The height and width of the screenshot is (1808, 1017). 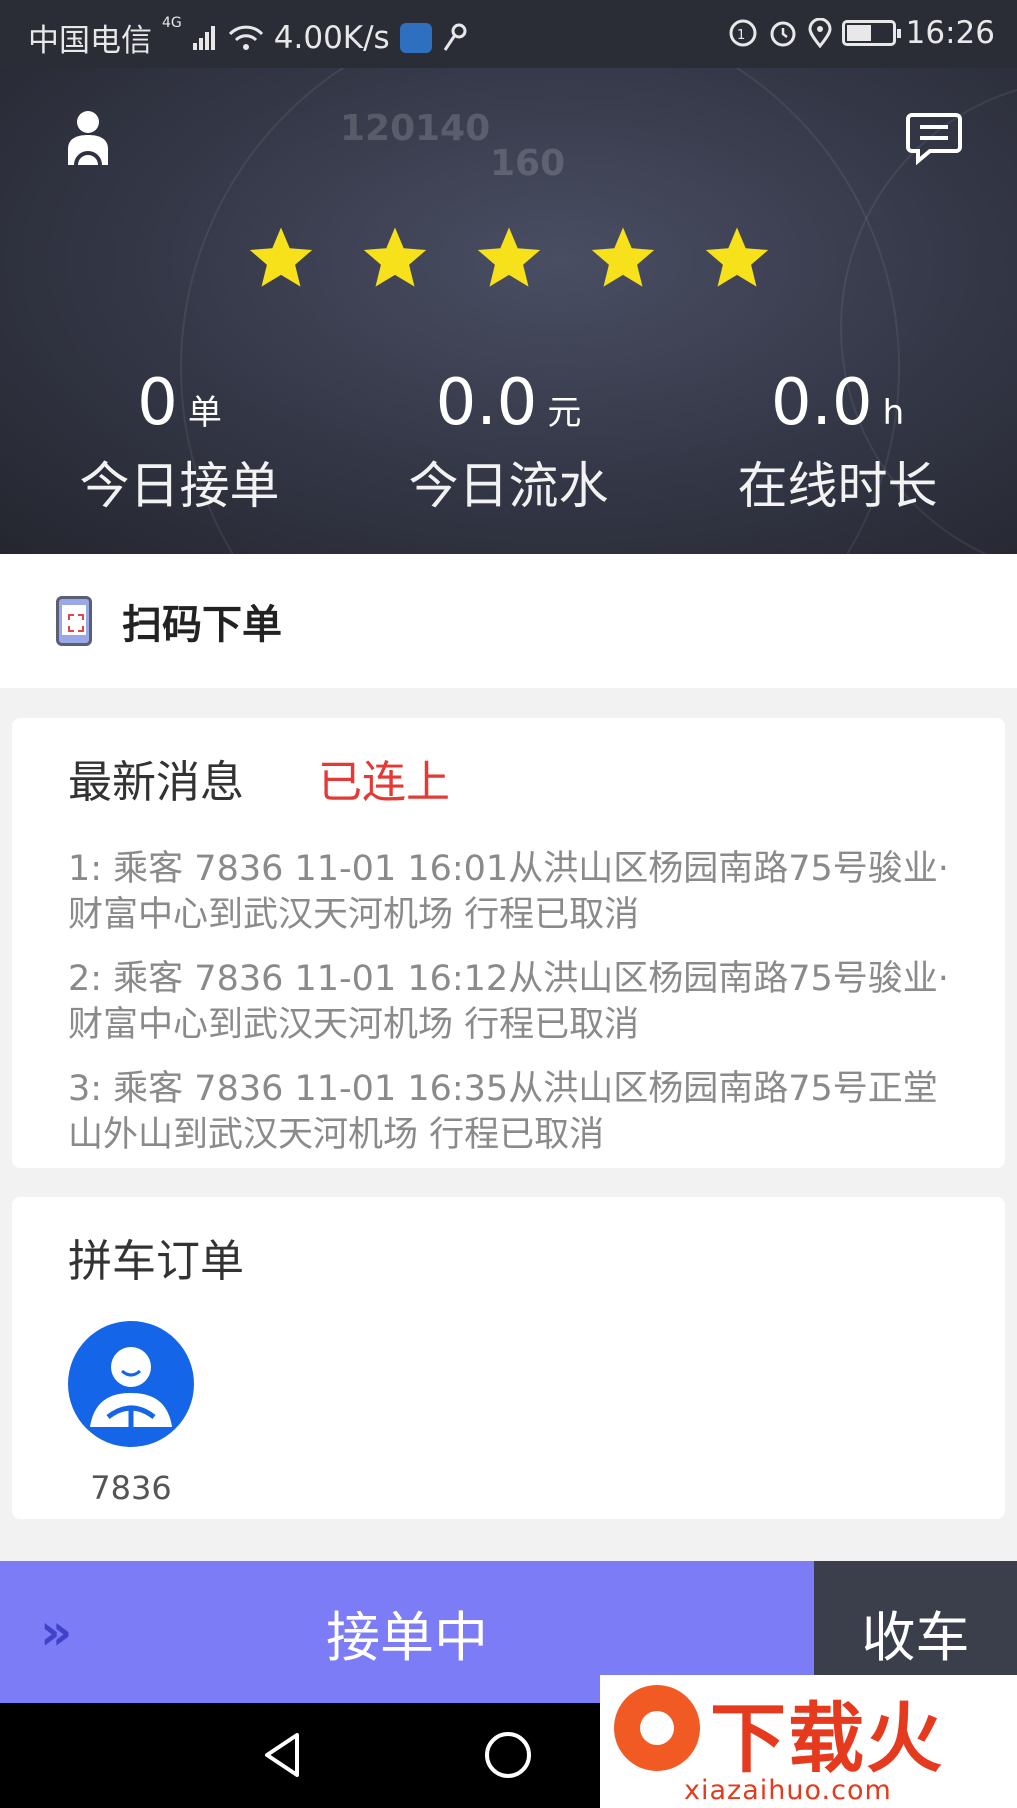 What do you see at coordinates (508, 1755) in the screenshot?
I see `home-icon` at bounding box center [508, 1755].